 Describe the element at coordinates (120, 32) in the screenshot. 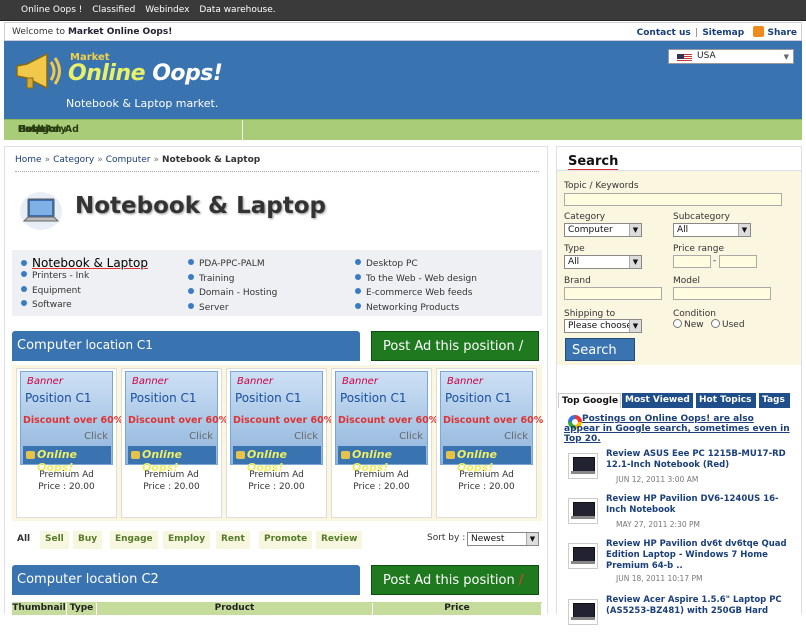

I see `welcome-site-name: Market Online Oops!` at that location.